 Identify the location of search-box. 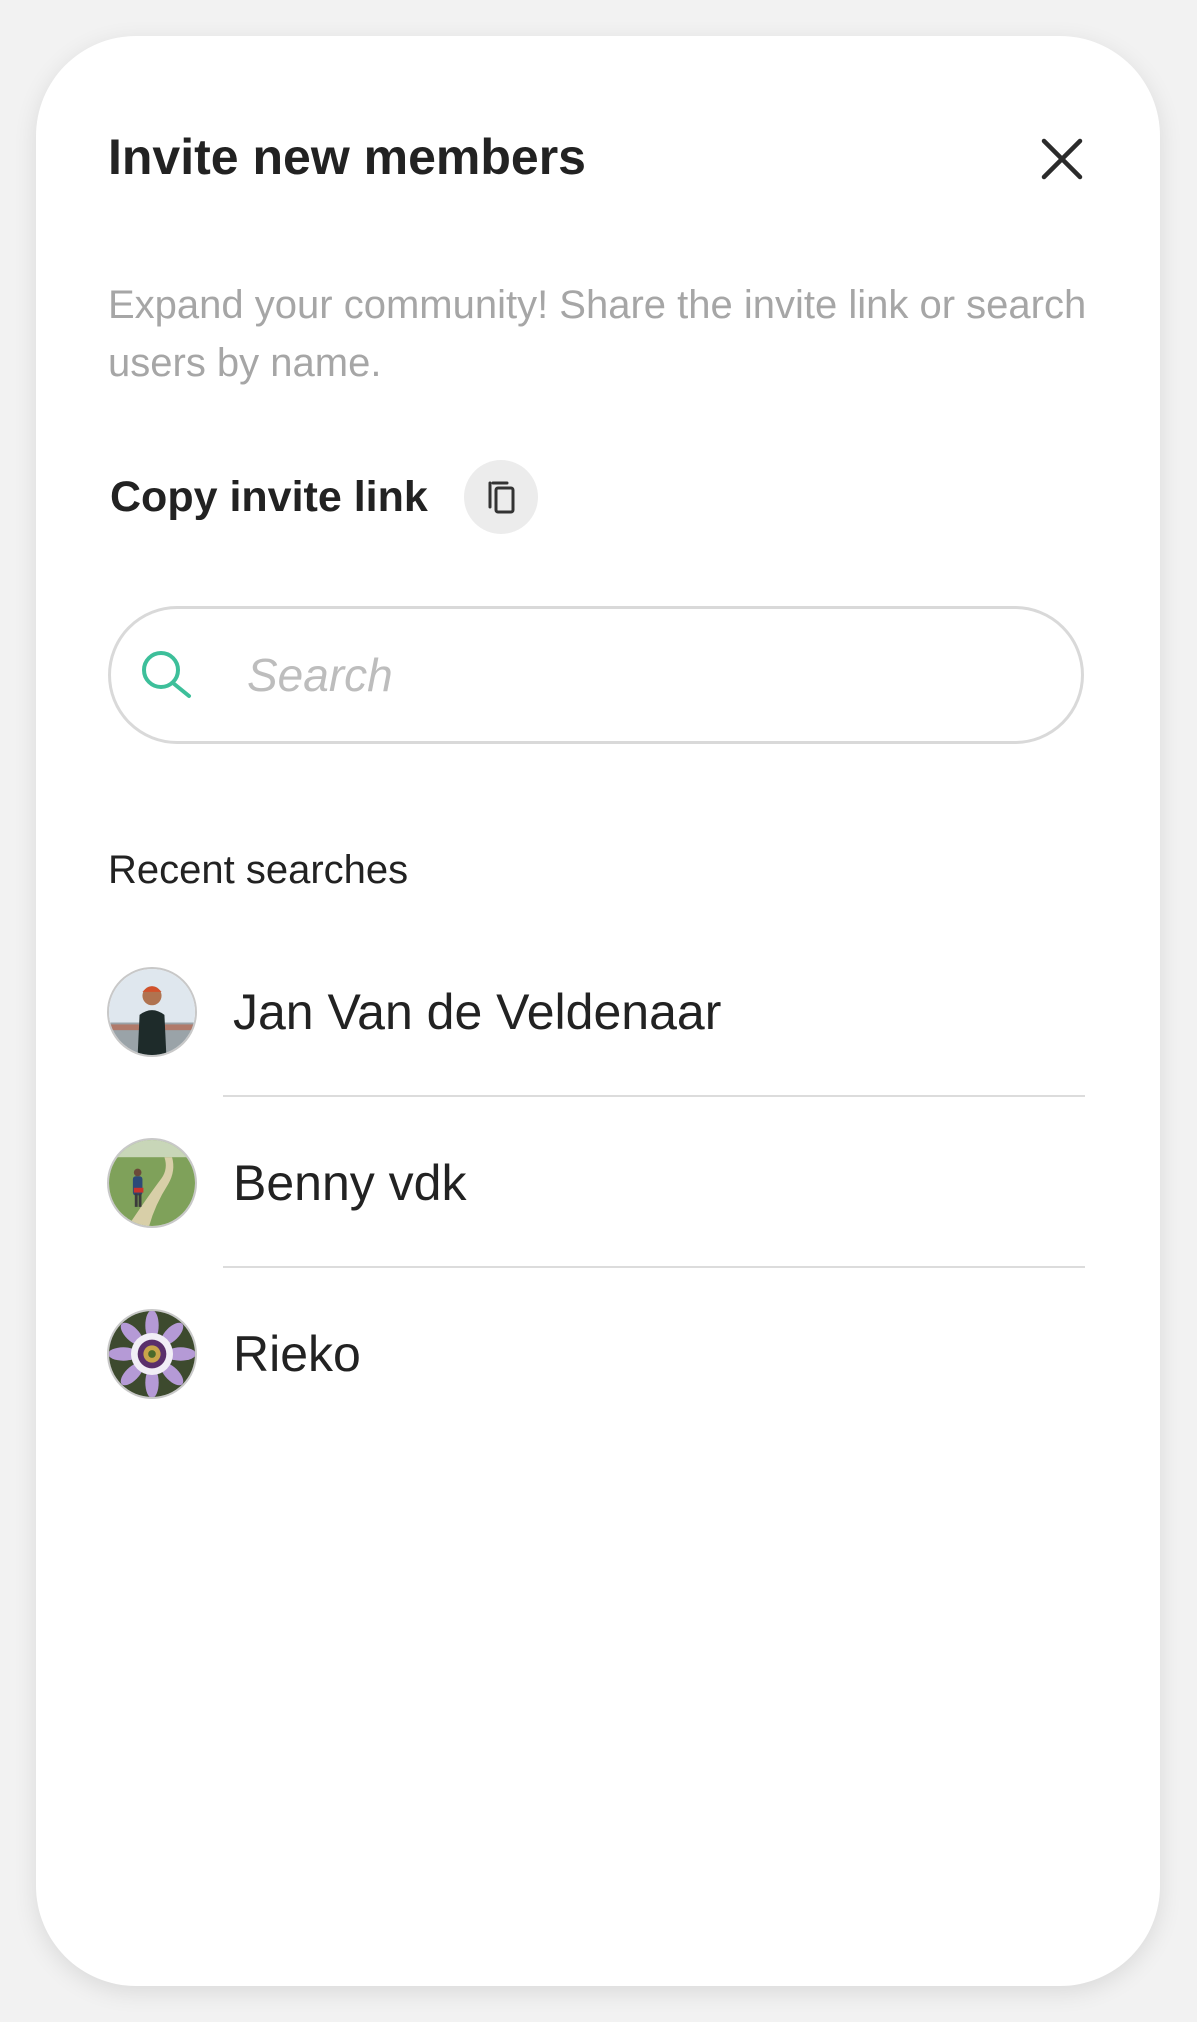
(596, 675).